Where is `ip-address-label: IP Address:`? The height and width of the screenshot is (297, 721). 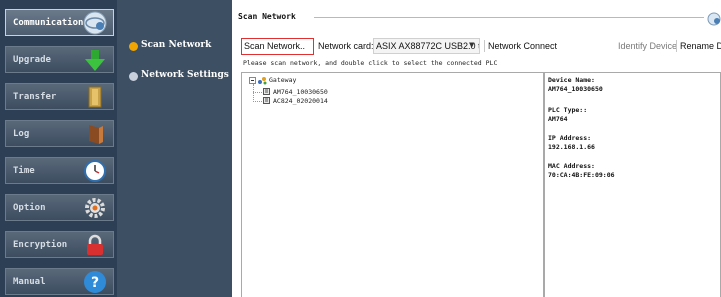
ip-address-label: IP Address: is located at coordinates (570, 138).